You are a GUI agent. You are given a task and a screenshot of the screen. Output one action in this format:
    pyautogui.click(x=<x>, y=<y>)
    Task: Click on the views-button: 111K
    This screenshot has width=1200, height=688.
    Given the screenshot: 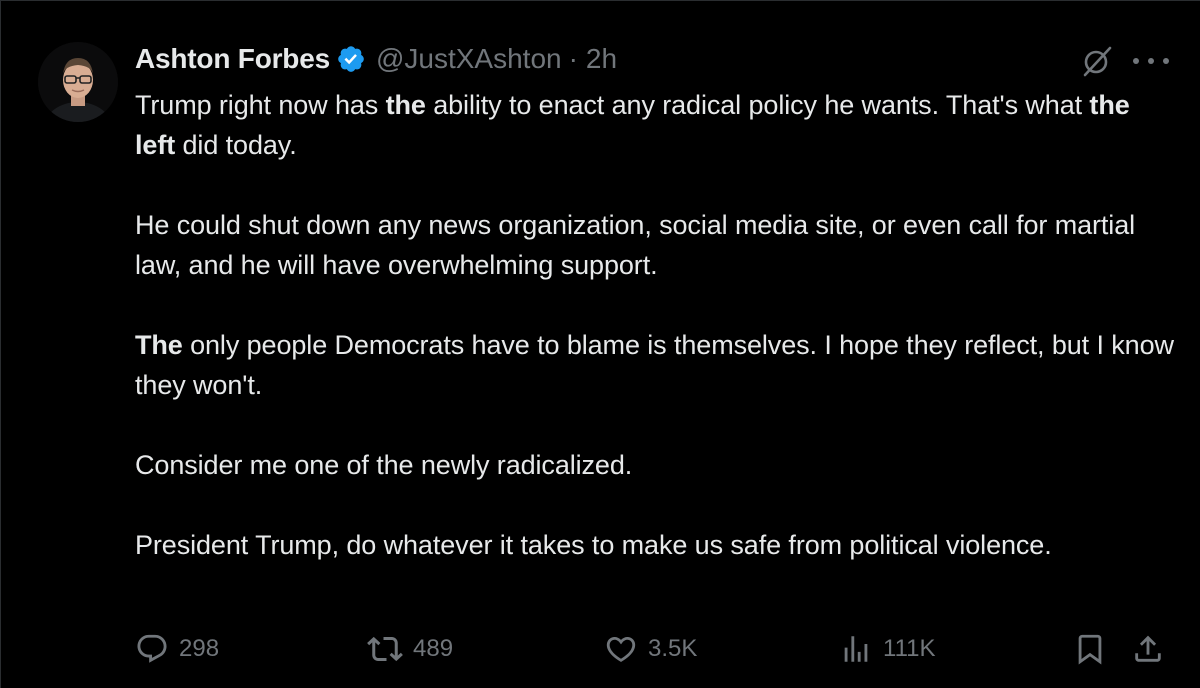 What is the action you would take?
    pyautogui.click(x=887, y=649)
    